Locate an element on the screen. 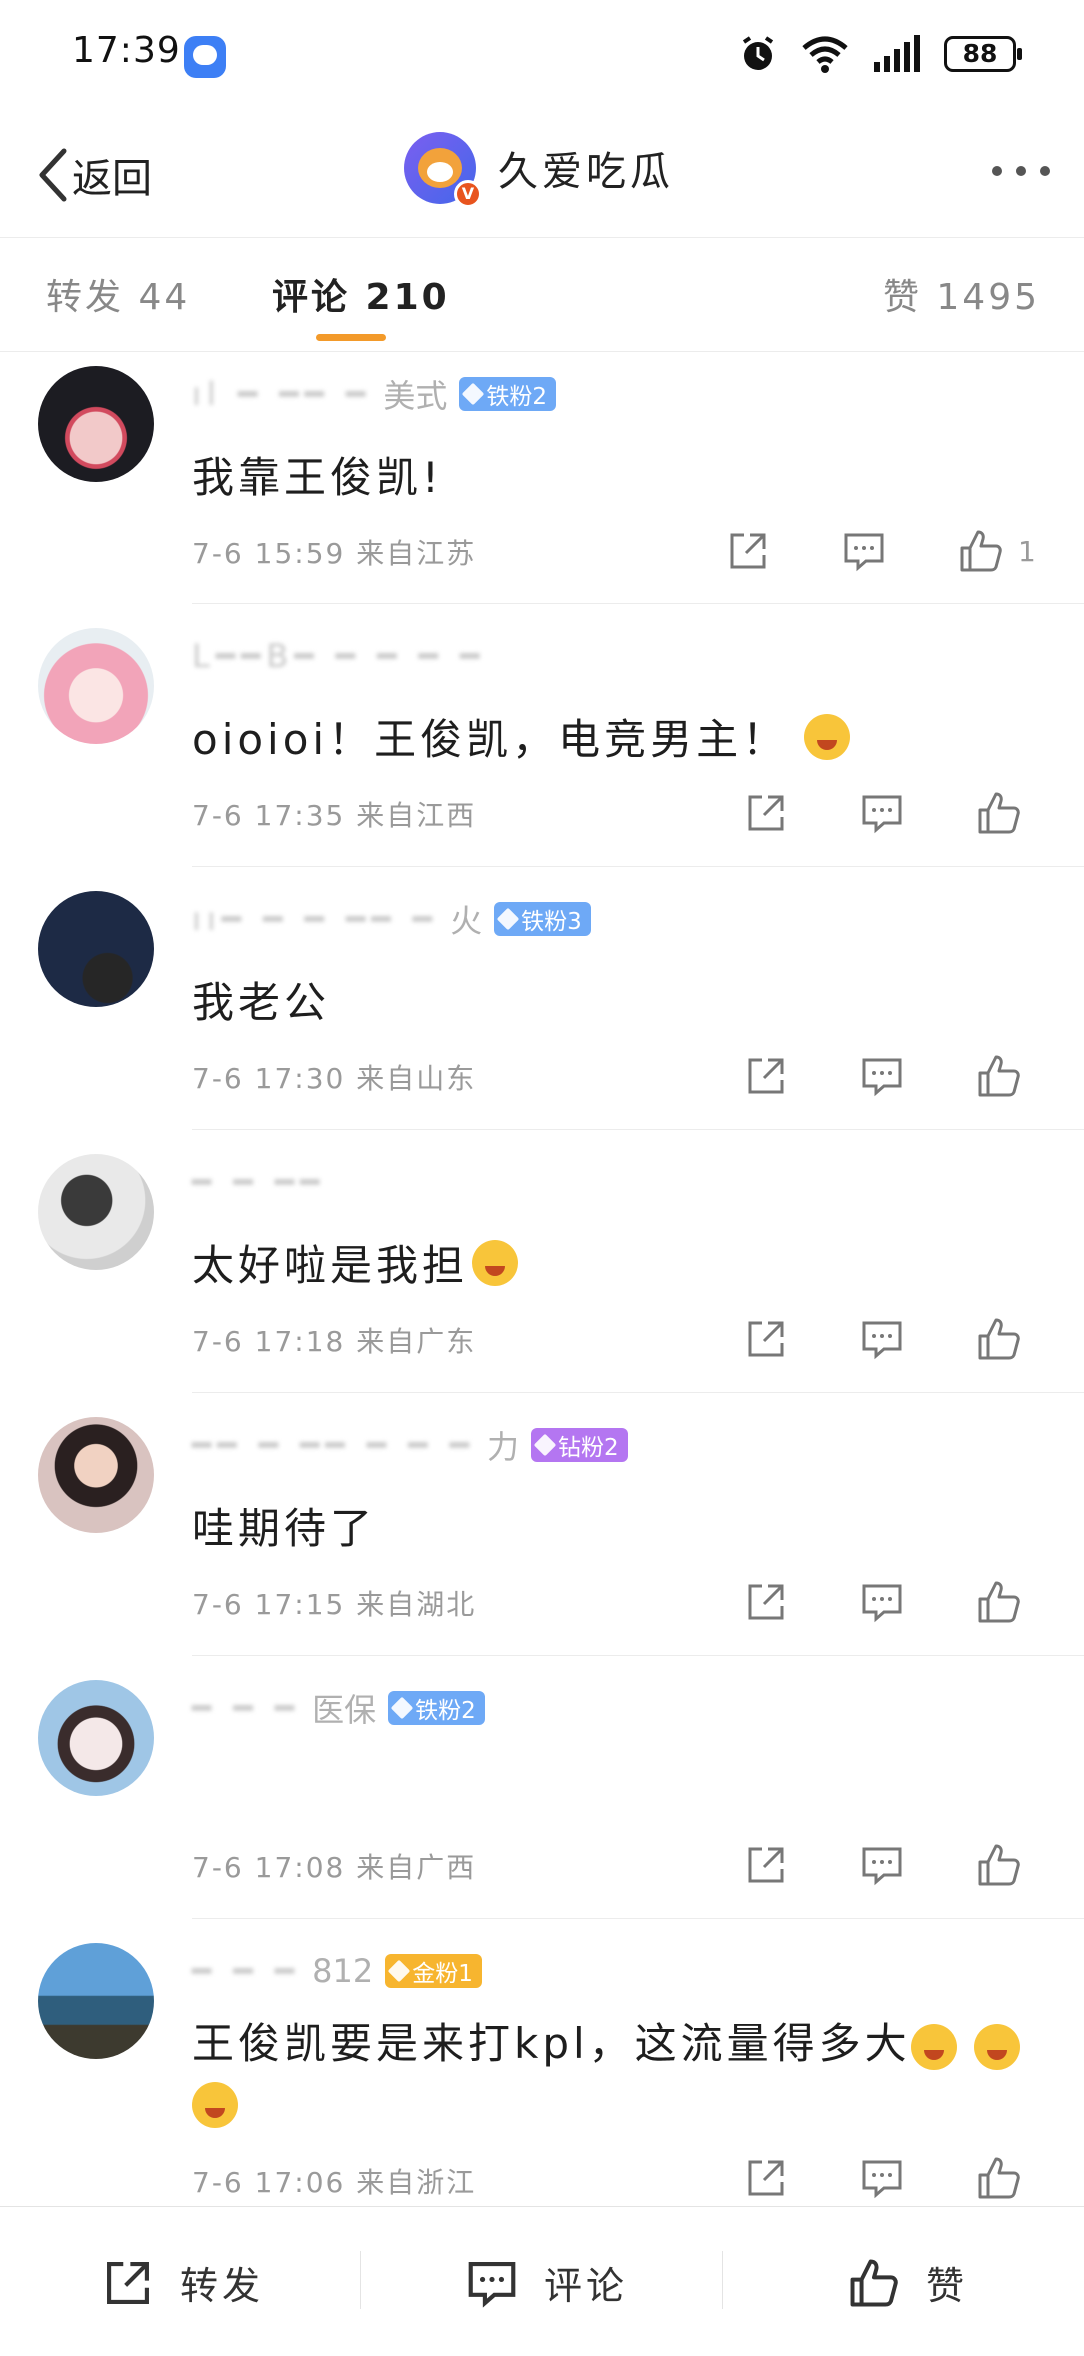  forward-button: 转发 is located at coordinates (183, 2282).